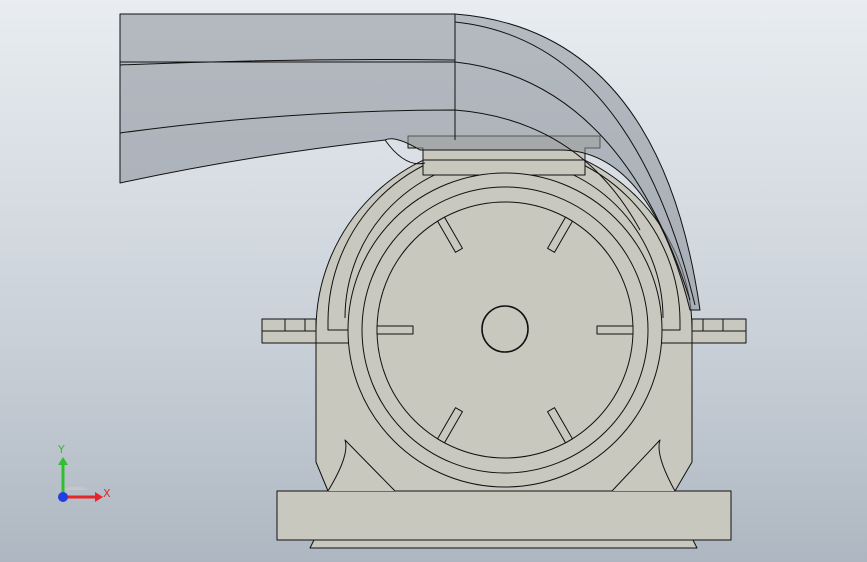 The height and width of the screenshot is (562, 867). I want to click on coordinate-triad: X Y, so click(84, 472).